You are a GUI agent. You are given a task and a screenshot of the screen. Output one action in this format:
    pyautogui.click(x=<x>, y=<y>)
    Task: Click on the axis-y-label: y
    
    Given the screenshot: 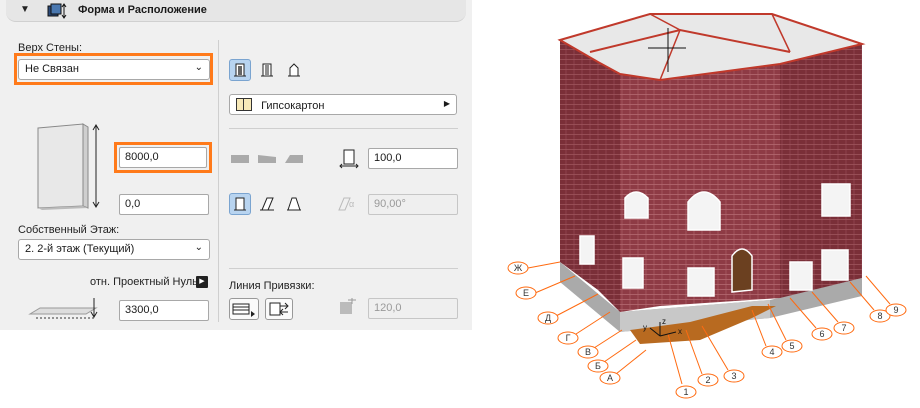 What is the action you would take?
    pyautogui.click(x=645, y=327)
    